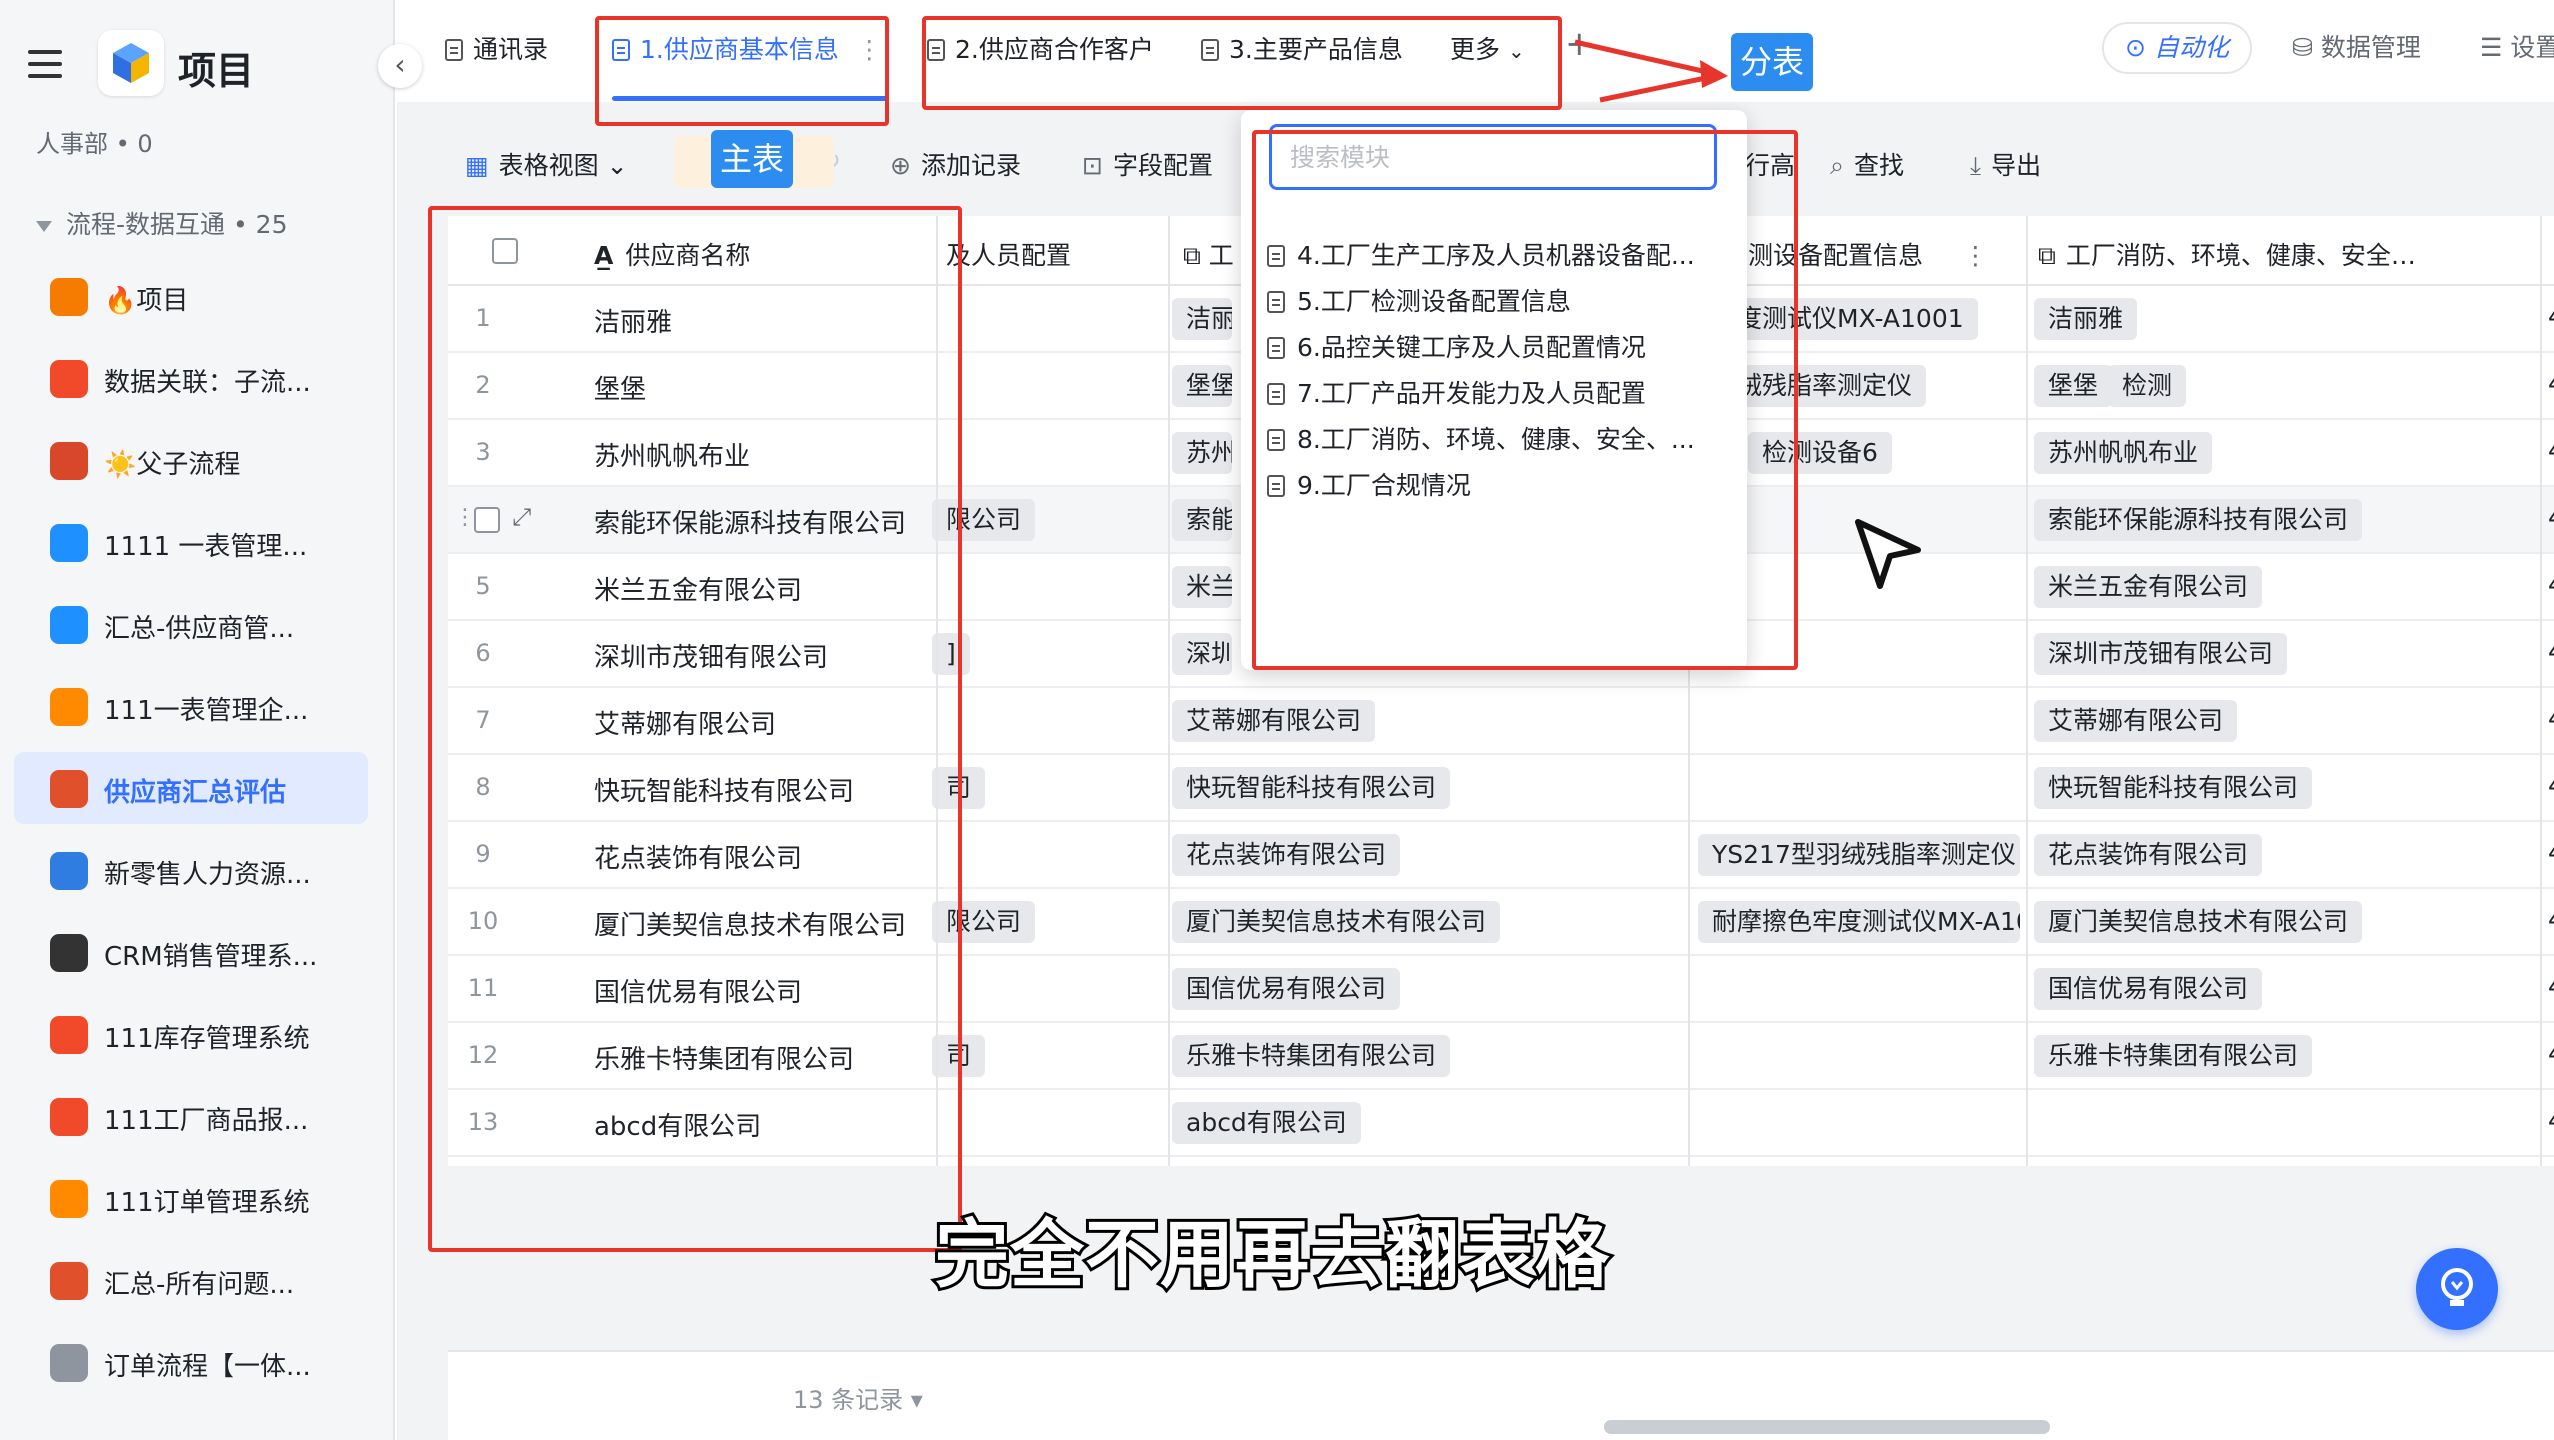 The width and height of the screenshot is (2554, 1440). I want to click on horizontal-scrollbar, so click(1827, 1427).